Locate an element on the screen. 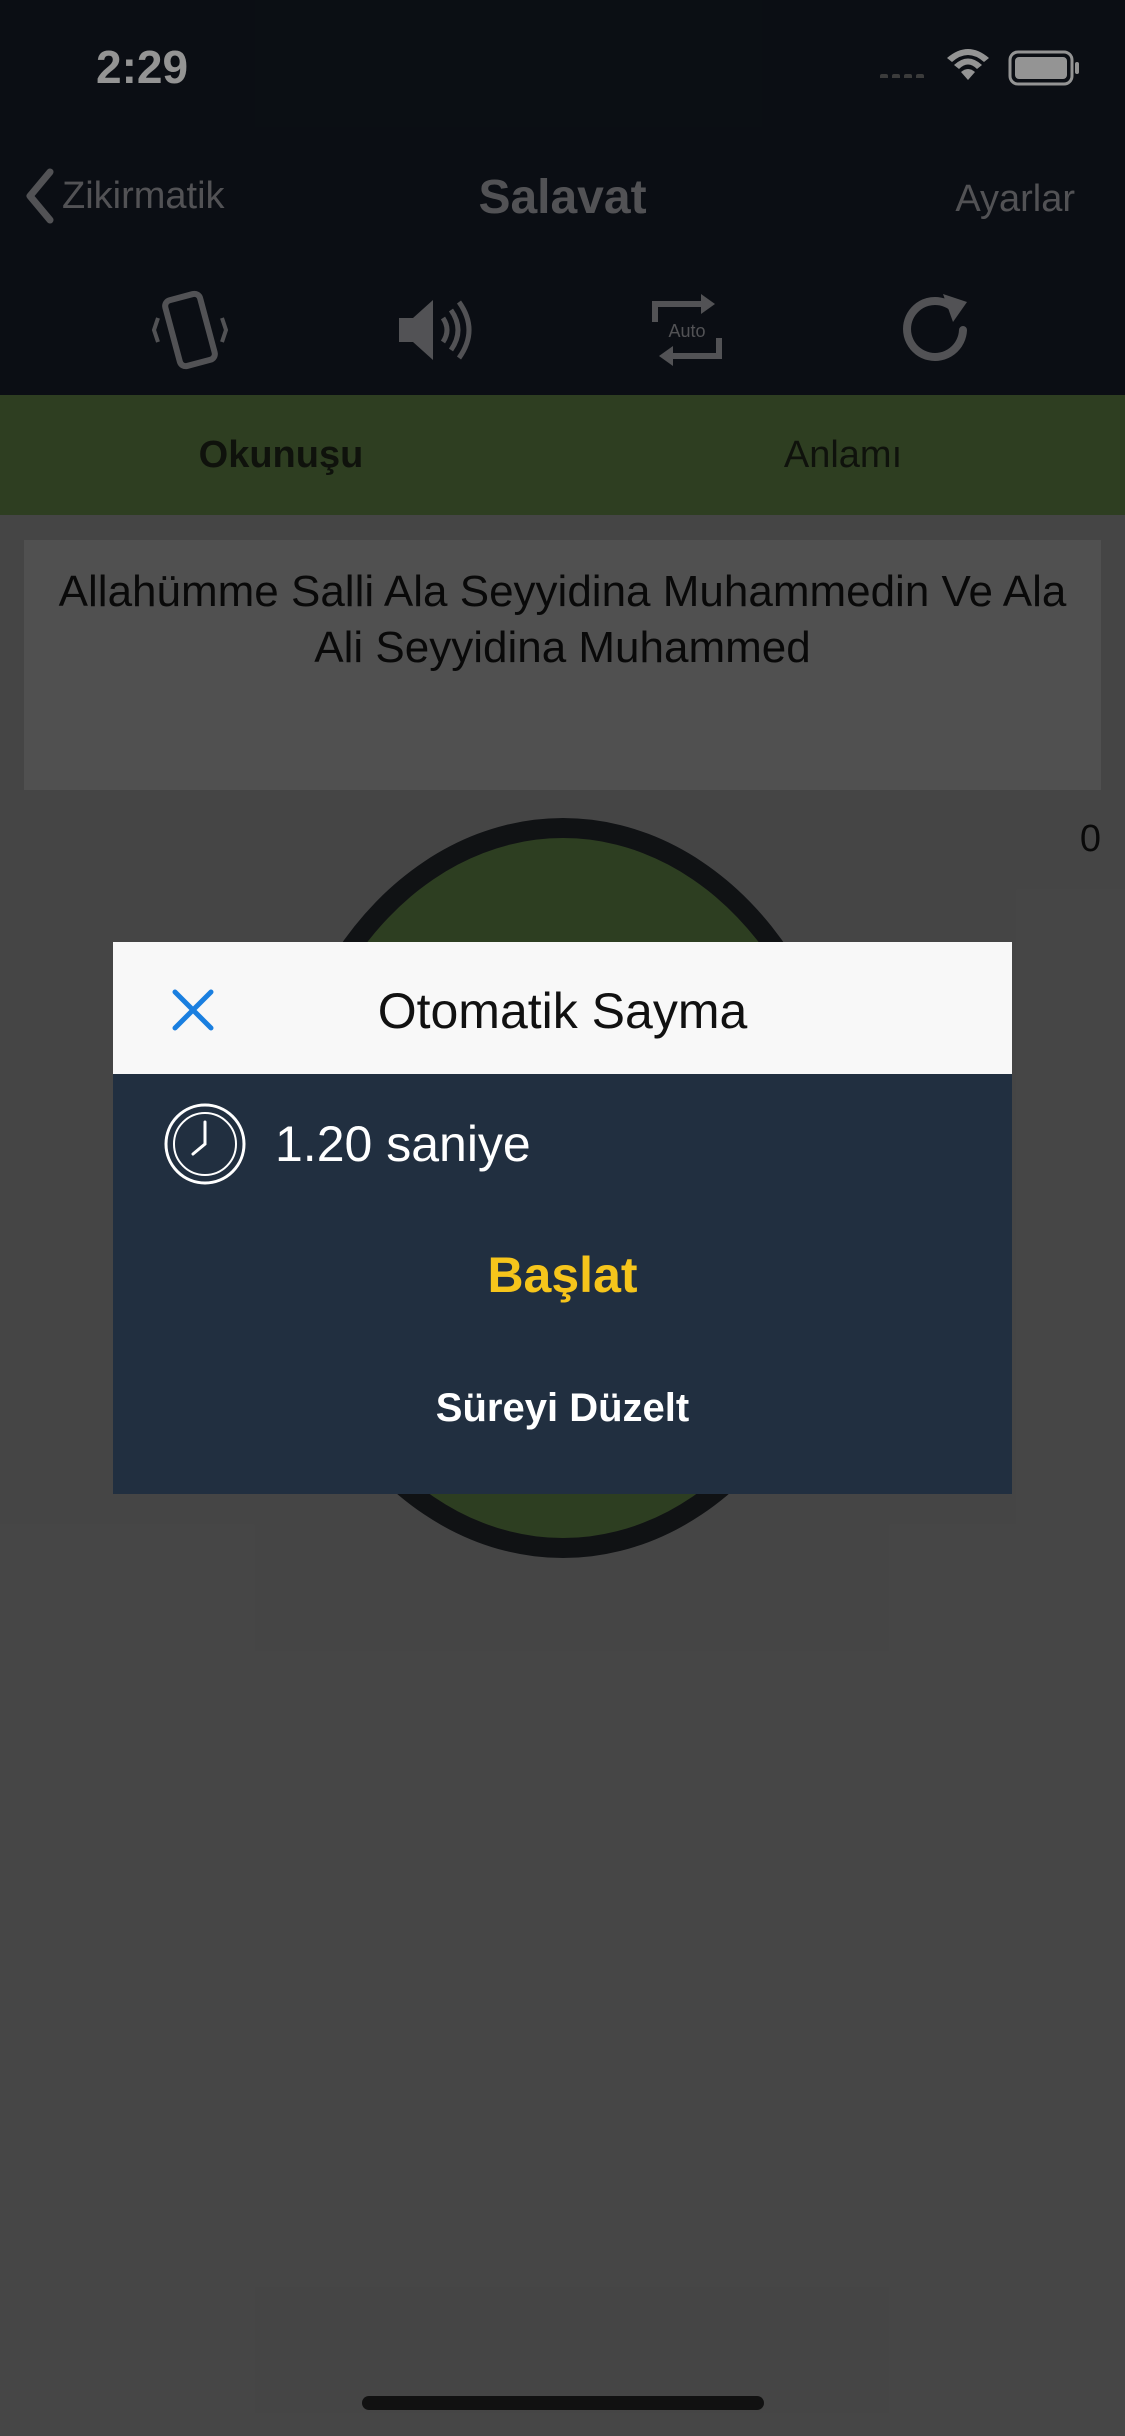 The height and width of the screenshot is (2436, 1125). close-button is located at coordinates (193, 1010).